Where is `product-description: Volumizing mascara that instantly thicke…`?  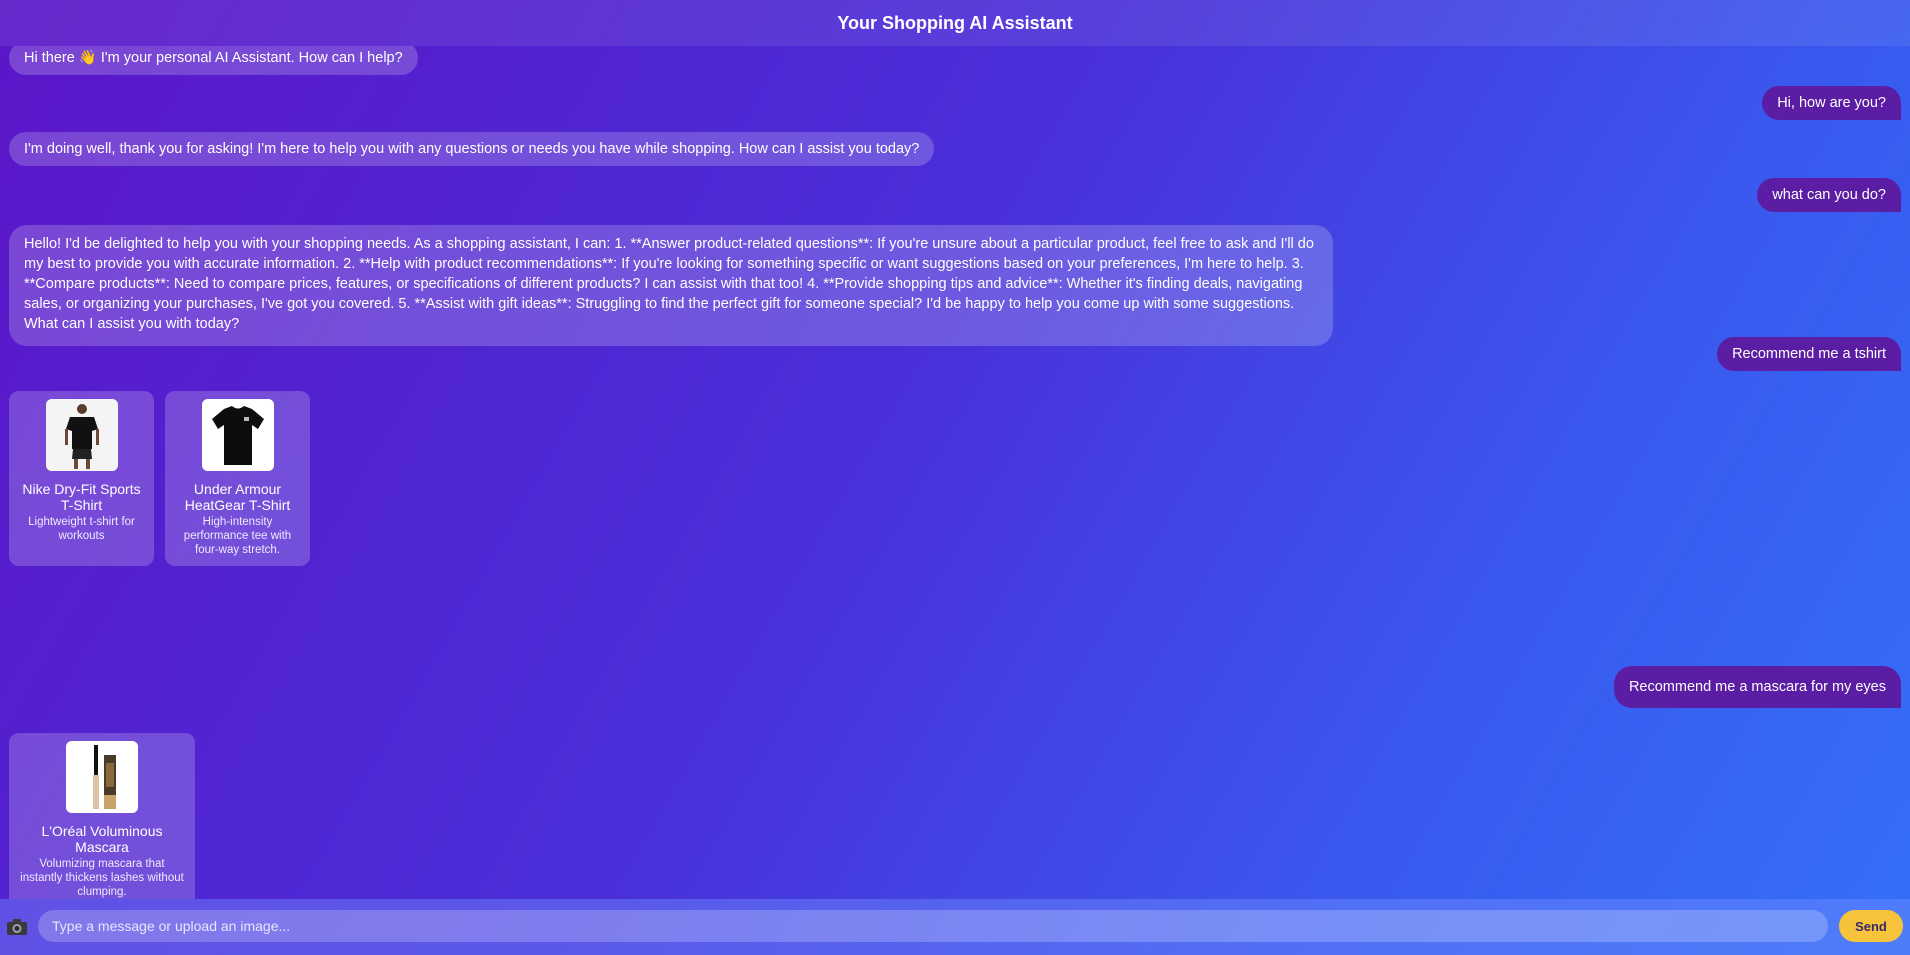
product-description: Volumizing mascara that instantly thicke… is located at coordinates (102, 878).